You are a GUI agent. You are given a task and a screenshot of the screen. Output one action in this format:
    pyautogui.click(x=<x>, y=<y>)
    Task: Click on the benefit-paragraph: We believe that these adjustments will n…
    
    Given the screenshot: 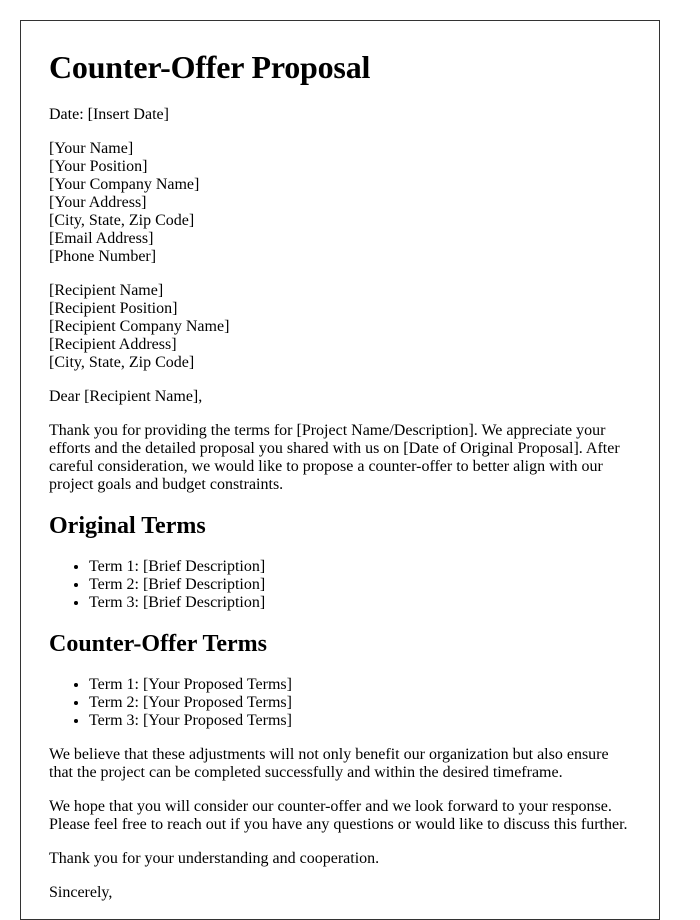 What is the action you would take?
    pyautogui.click(x=329, y=763)
    